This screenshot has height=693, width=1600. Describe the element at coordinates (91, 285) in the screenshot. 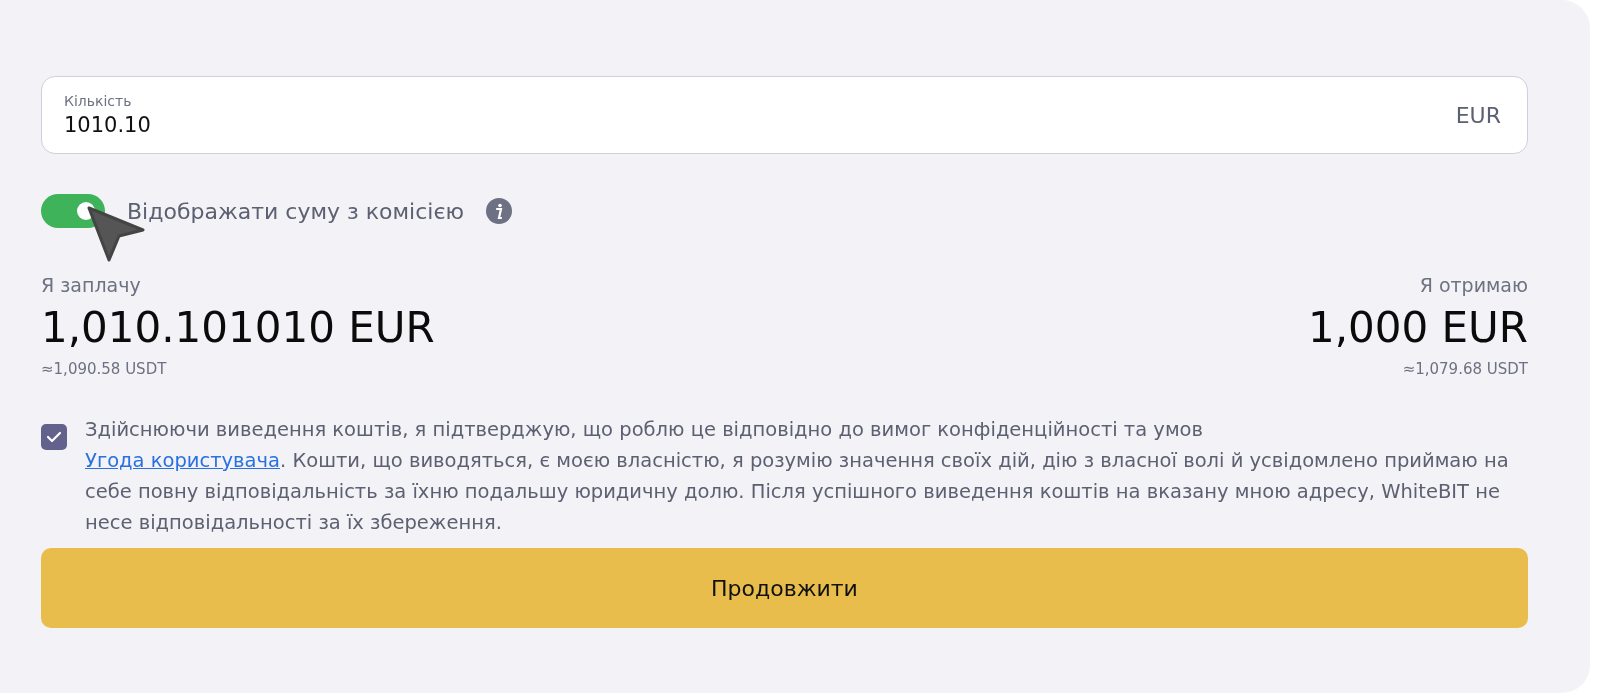

I see `pay-label: Я заплачу` at that location.